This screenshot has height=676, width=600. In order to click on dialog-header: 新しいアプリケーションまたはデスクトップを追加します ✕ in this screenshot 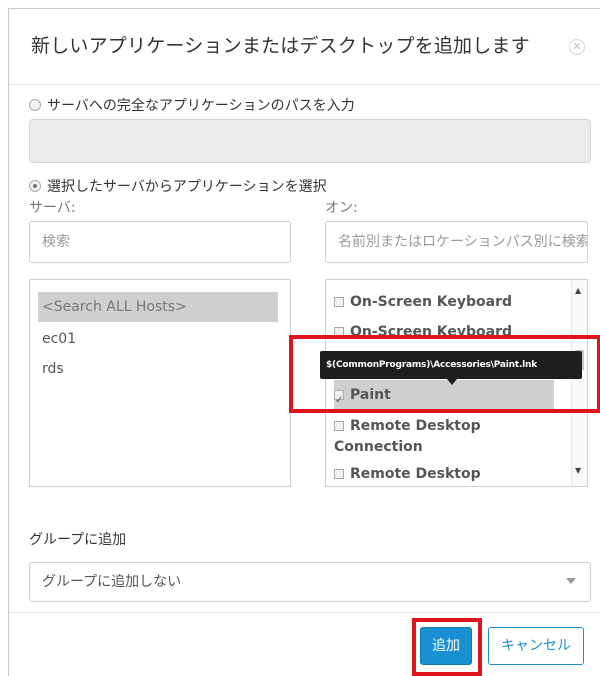, I will do `click(304, 47)`.